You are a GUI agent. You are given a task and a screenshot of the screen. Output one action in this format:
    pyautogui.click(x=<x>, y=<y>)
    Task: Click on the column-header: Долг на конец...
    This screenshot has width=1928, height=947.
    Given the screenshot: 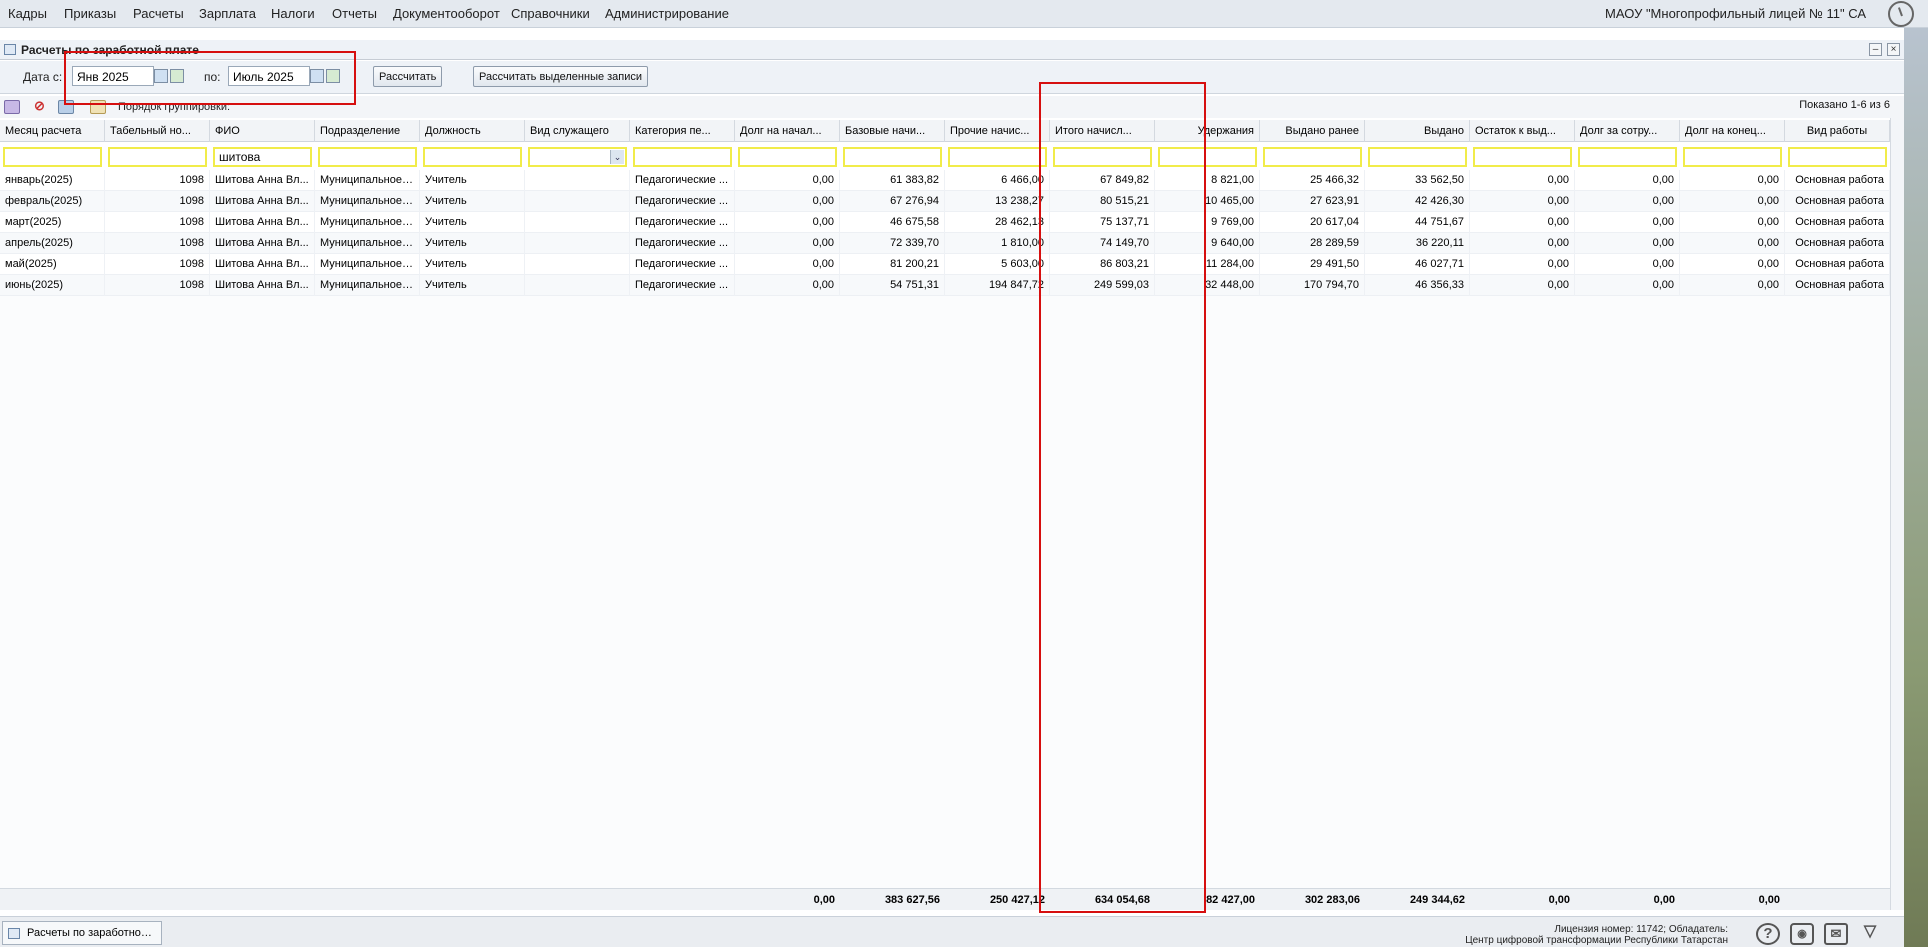 What is the action you would take?
    pyautogui.click(x=1732, y=131)
    